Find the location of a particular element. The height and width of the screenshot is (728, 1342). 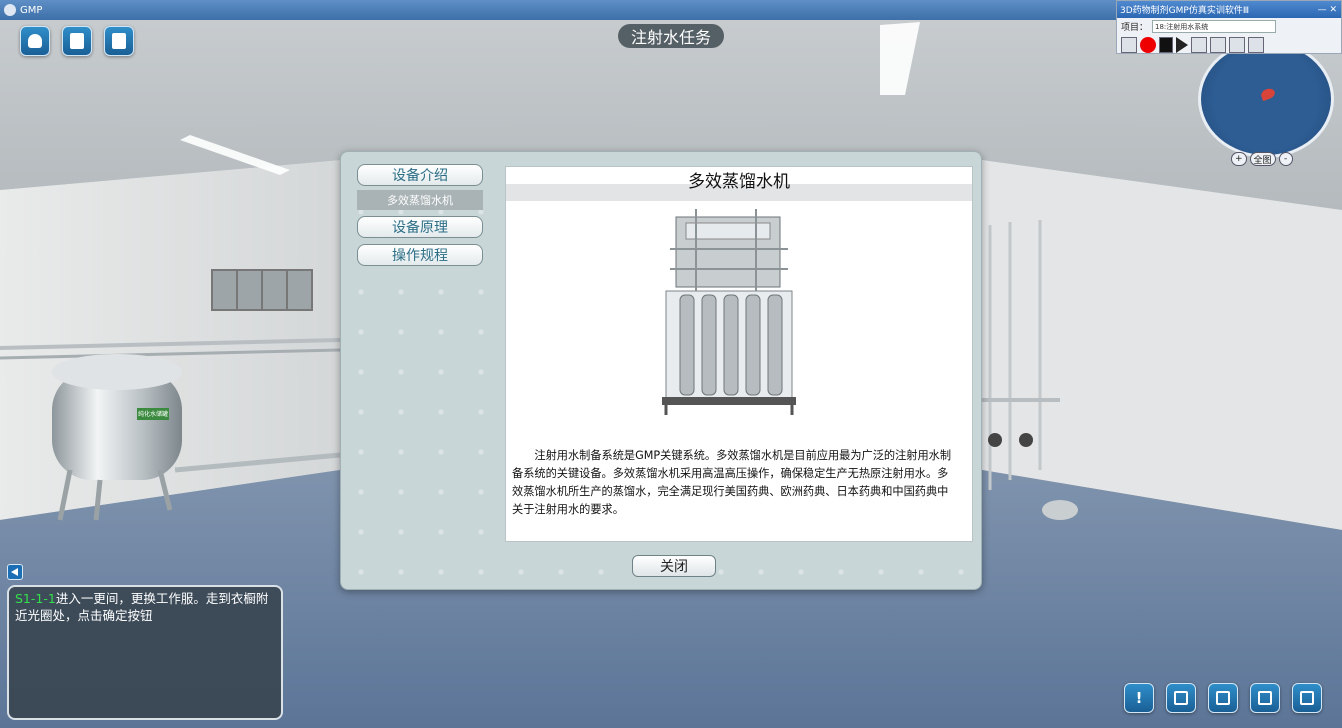

list-icon is located at coordinates (1307, 698).